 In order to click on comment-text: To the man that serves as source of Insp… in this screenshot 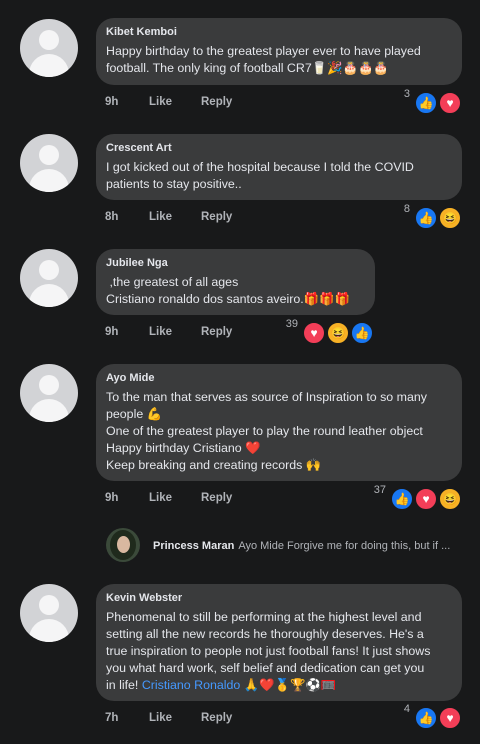, I will do `click(266, 431)`.